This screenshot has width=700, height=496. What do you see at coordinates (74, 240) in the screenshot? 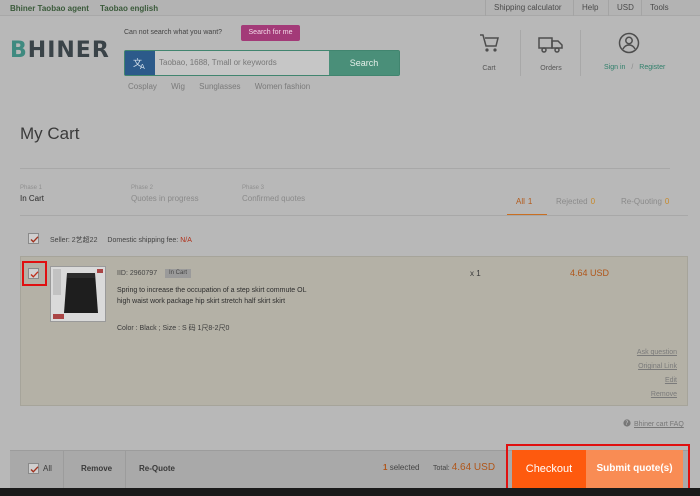
I see `seller-name: Seller: 2艺超22` at bounding box center [74, 240].